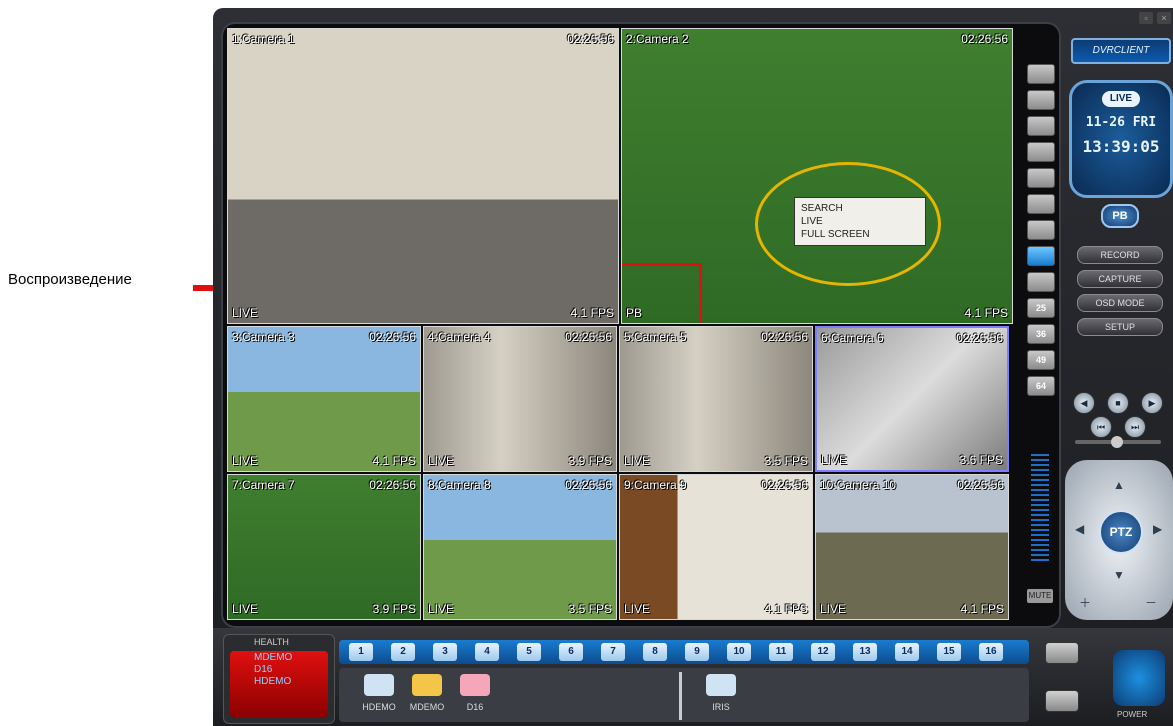 The width and height of the screenshot is (1173, 726). I want to click on close-icon: ×, so click(1164, 18).